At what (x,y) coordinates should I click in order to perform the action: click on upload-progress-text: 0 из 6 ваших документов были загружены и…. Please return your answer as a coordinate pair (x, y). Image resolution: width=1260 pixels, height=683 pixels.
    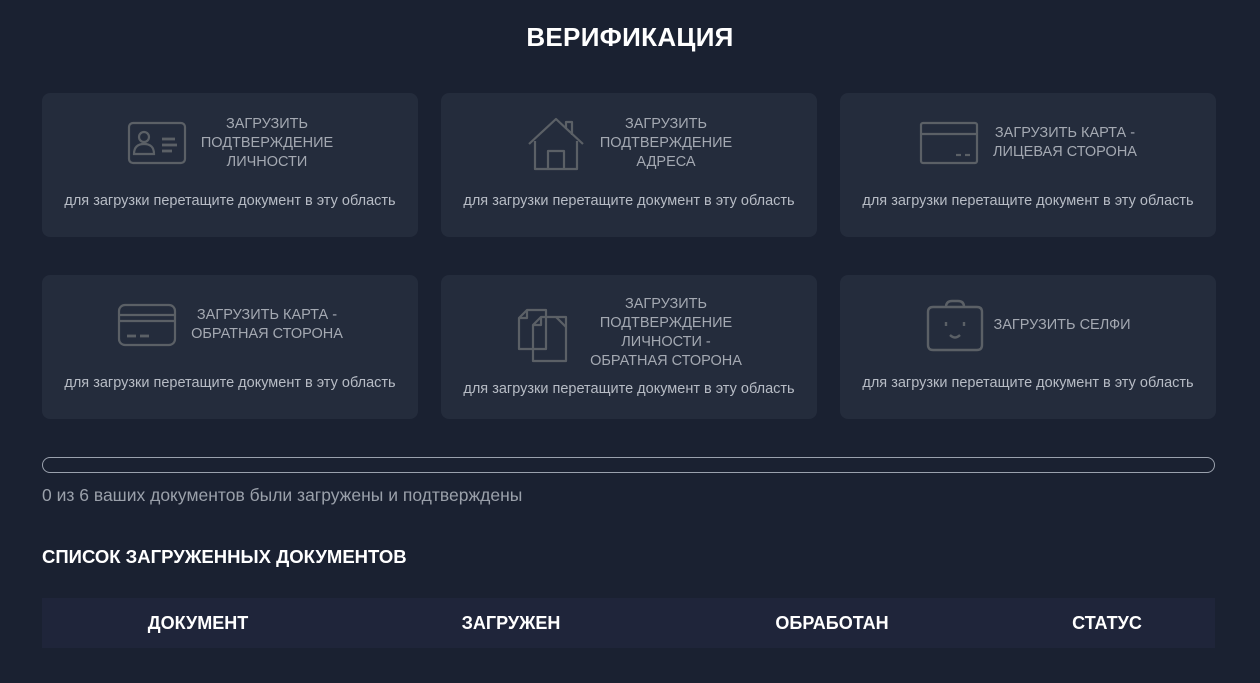
    Looking at the image, I should click on (282, 495).